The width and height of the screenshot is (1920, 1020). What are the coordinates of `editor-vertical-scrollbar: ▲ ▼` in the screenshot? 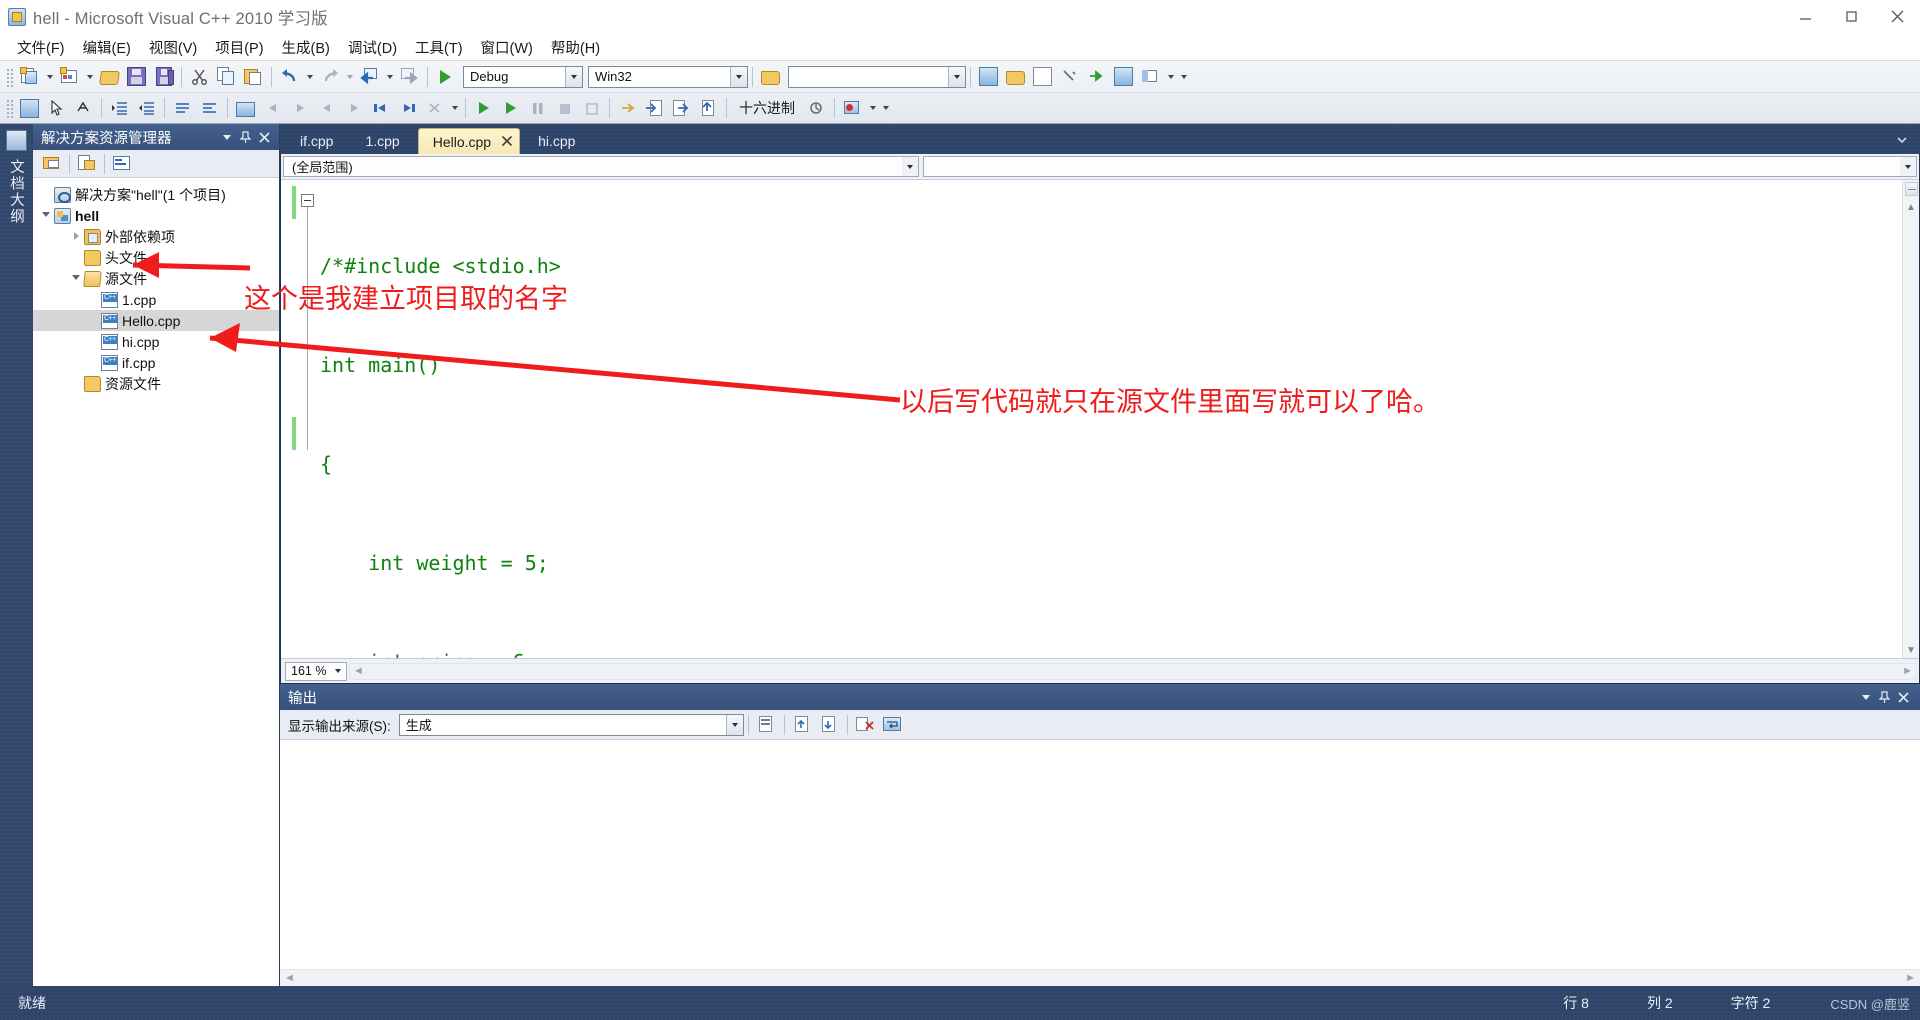 It's located at (1910, 419).